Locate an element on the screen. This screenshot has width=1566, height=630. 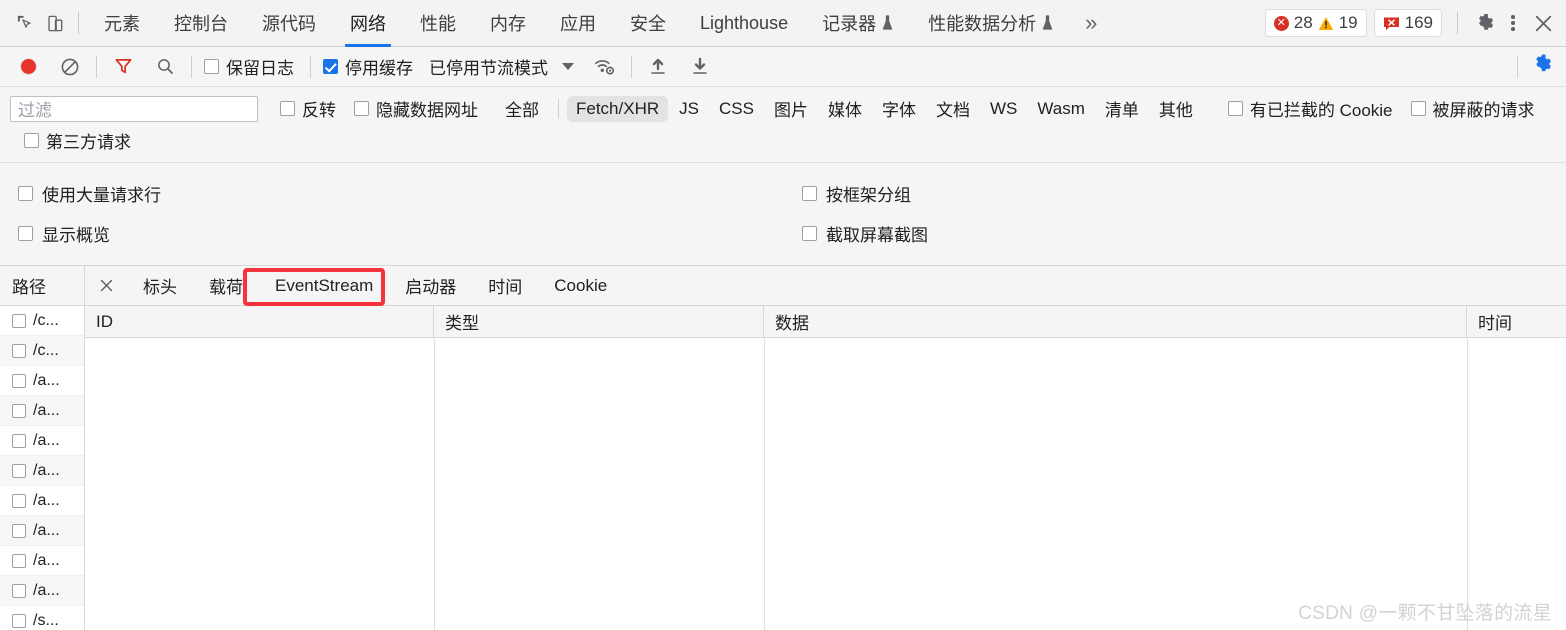
tab-console: 控制台 is located at coordinates (201, 23).